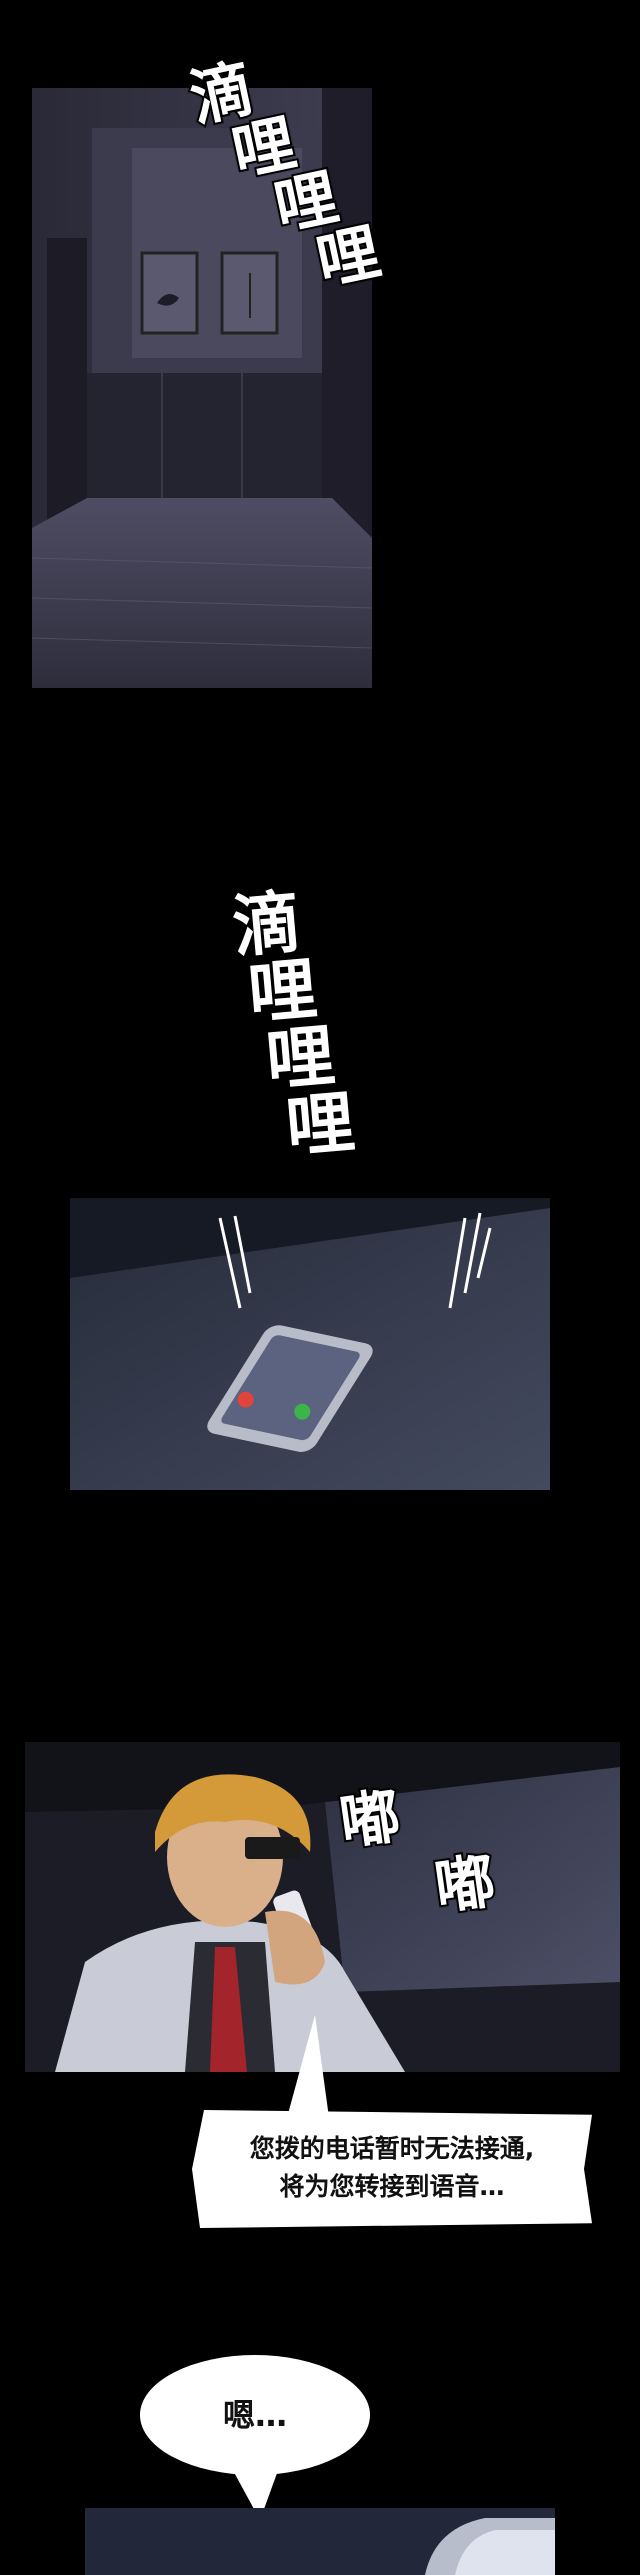  I want to click on picture-frame-left, so click(169, 293).